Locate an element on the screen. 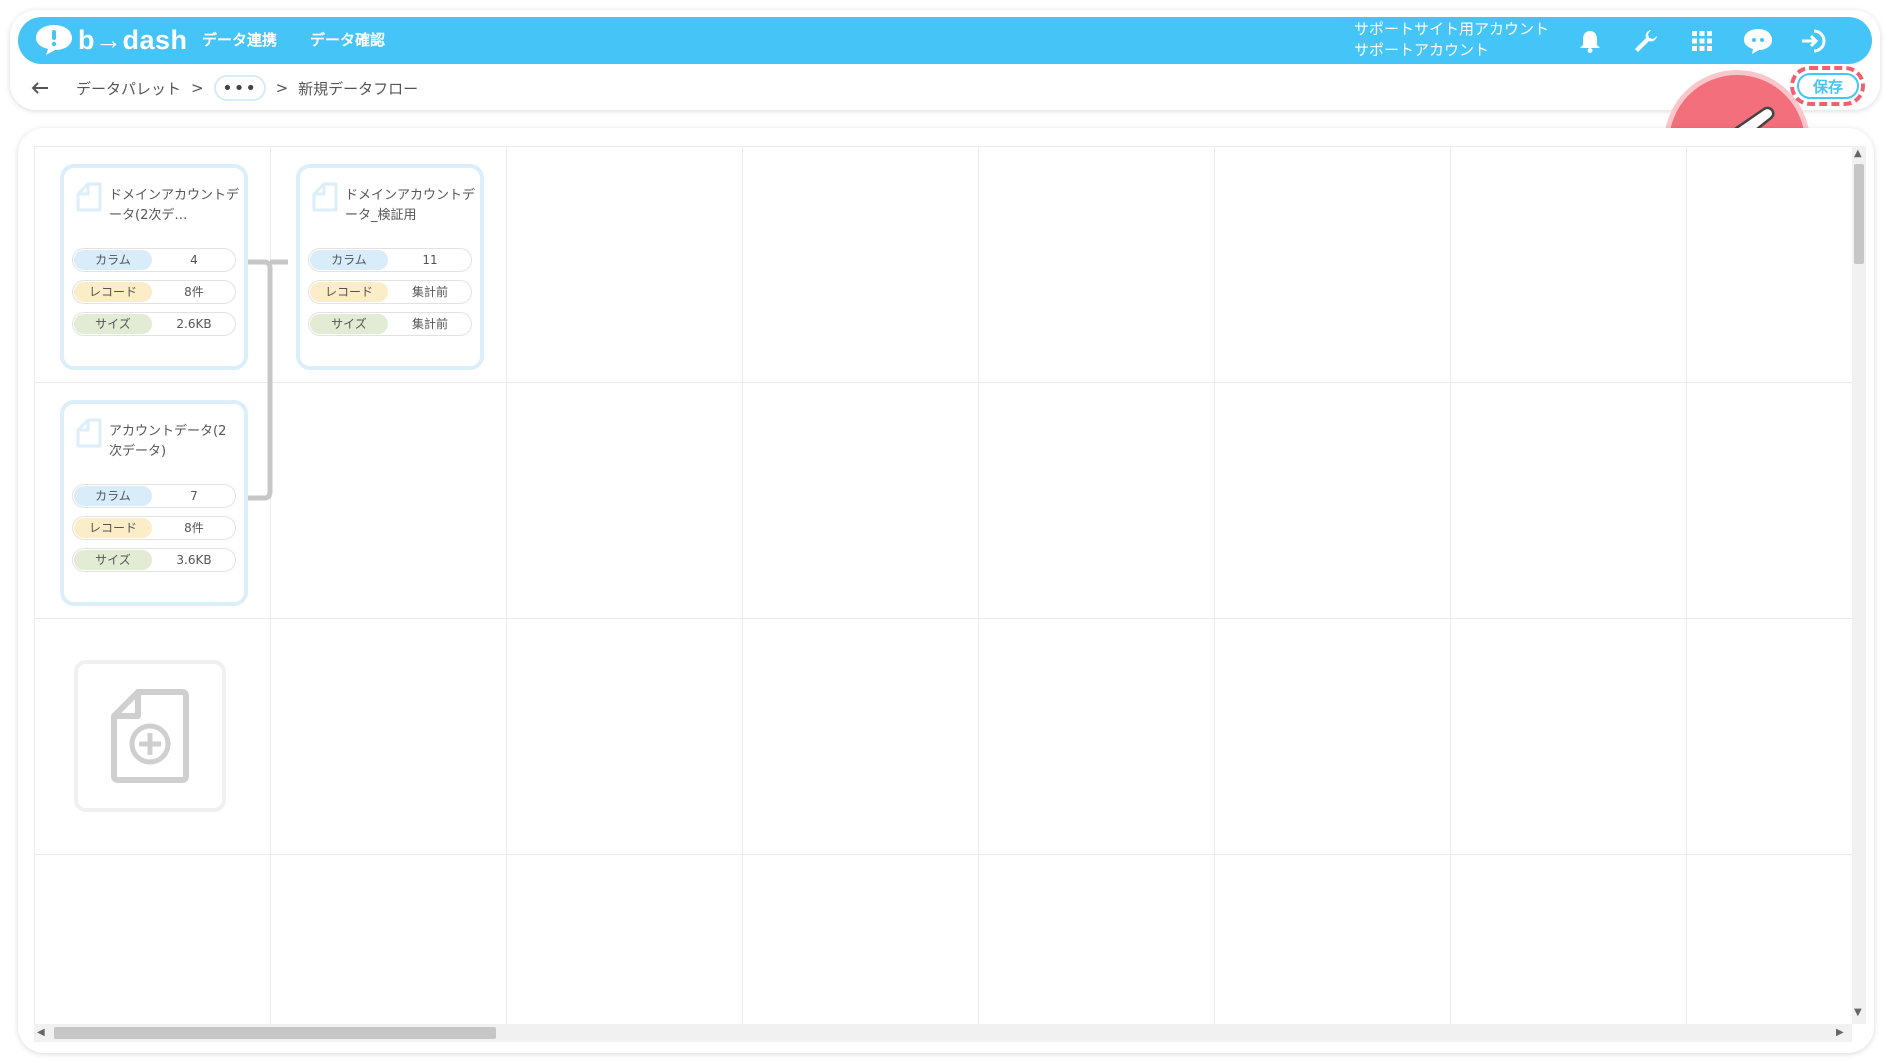  stat-row-records: レコード 集計前 is located at coordinates (390, 292).